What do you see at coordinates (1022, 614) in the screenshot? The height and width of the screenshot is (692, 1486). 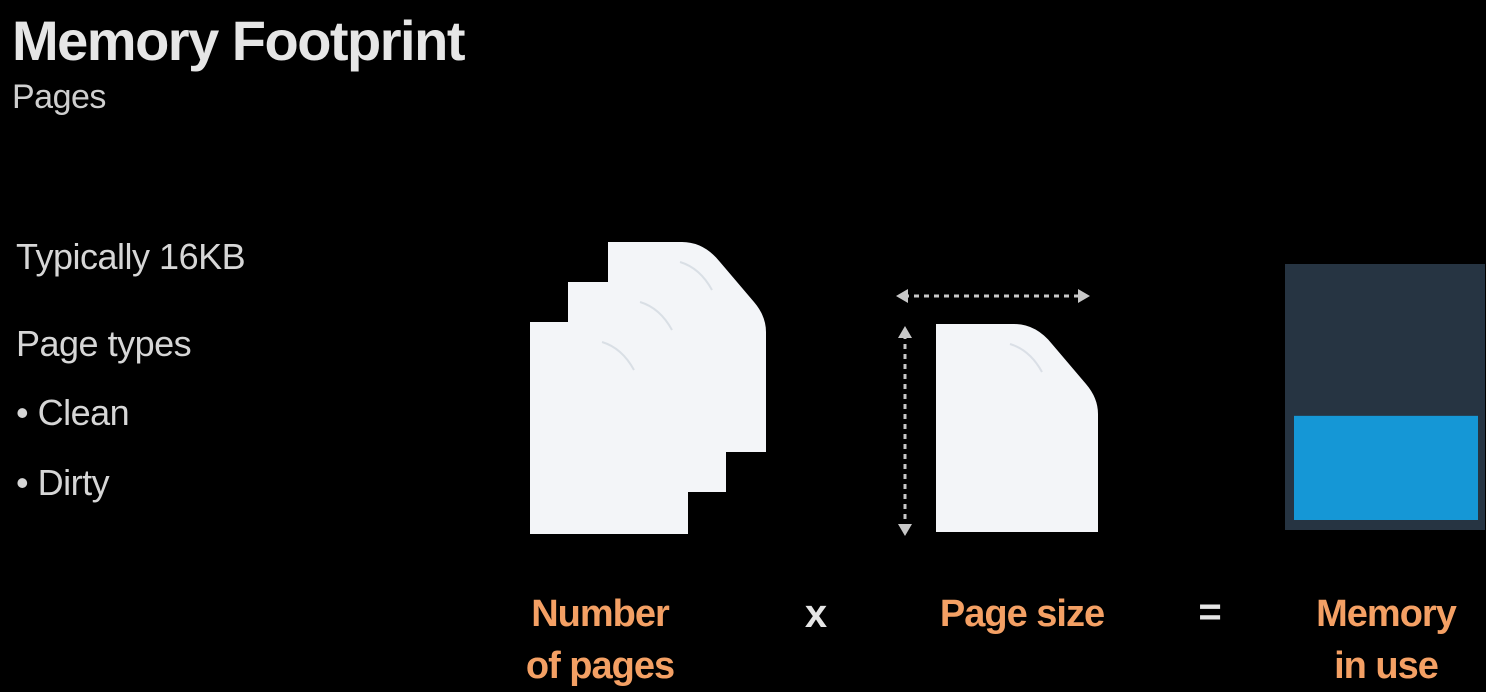 I see `label-page-size: Page size` at bounding box center [1022, 614].